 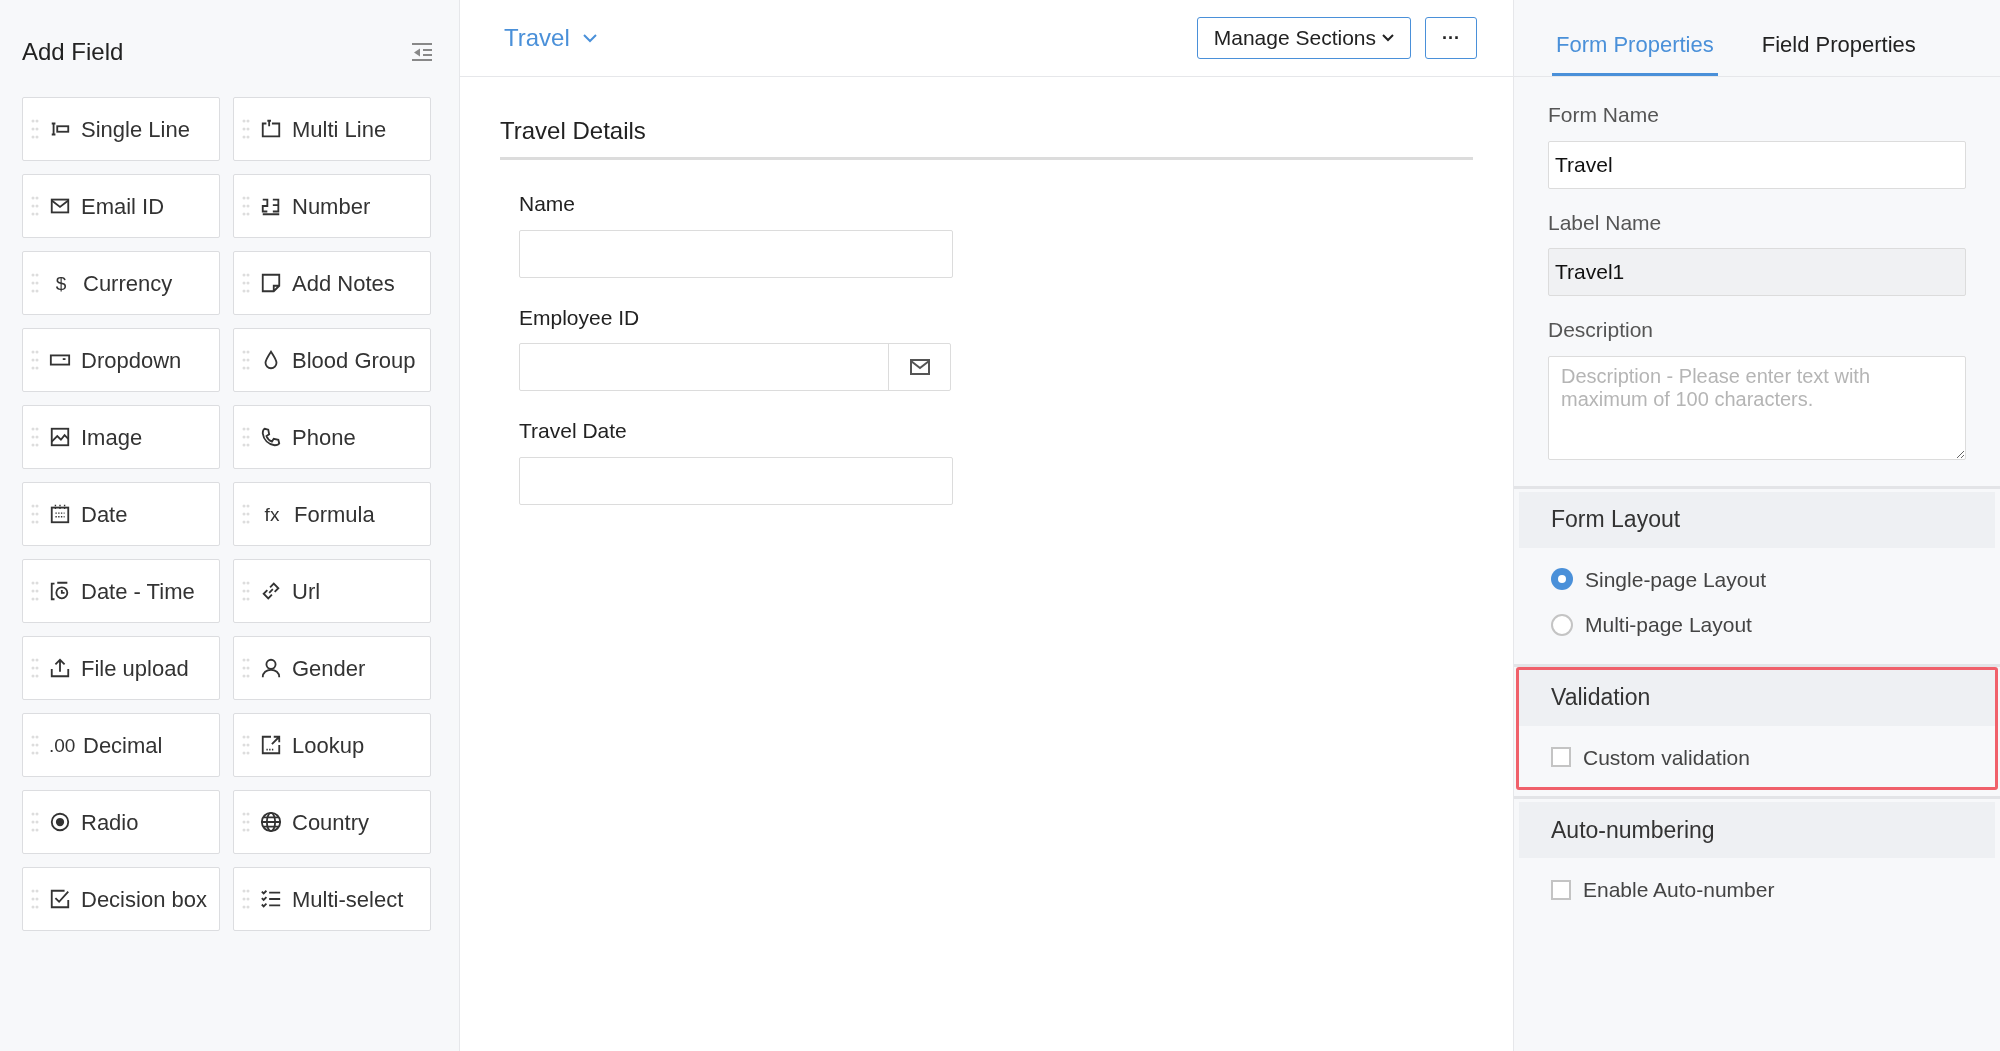 What do you see at coordinates (1757, 164) in the screenshot?
I see `form-name-input: Travel` at bounding box center [1757, 164].